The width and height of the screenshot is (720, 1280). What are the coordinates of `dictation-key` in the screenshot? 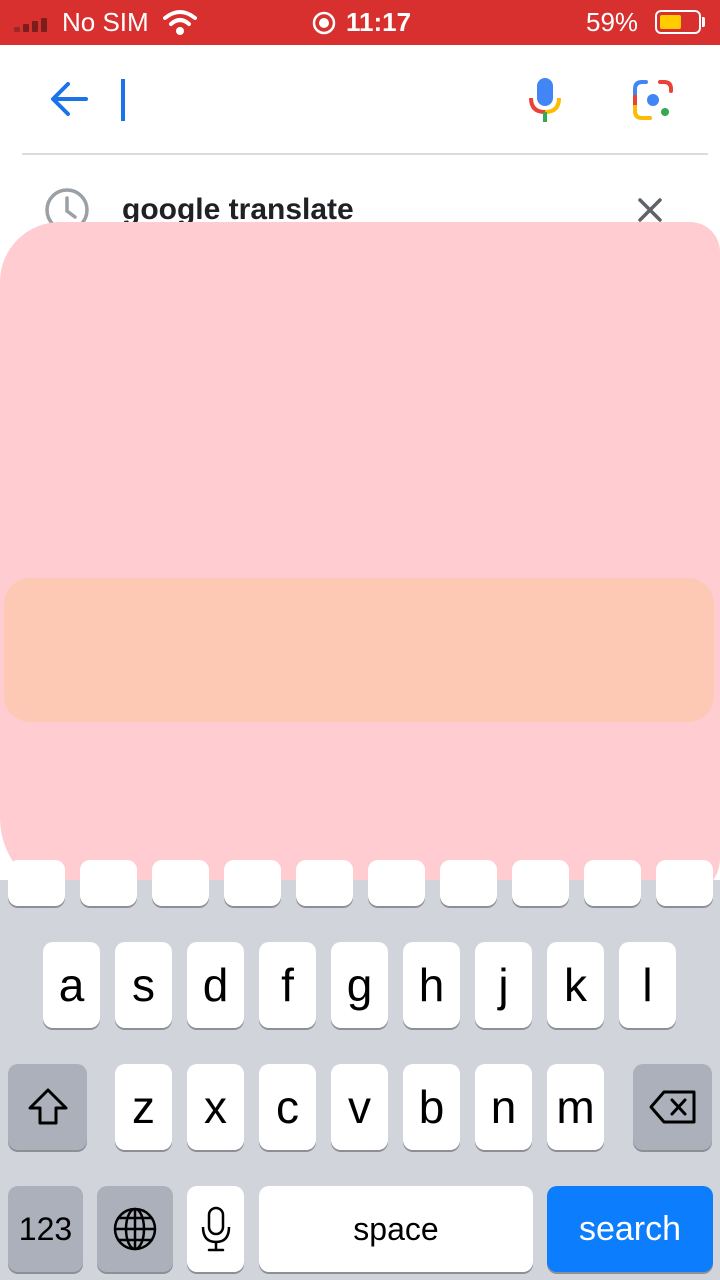 It's located at (215, 1229).